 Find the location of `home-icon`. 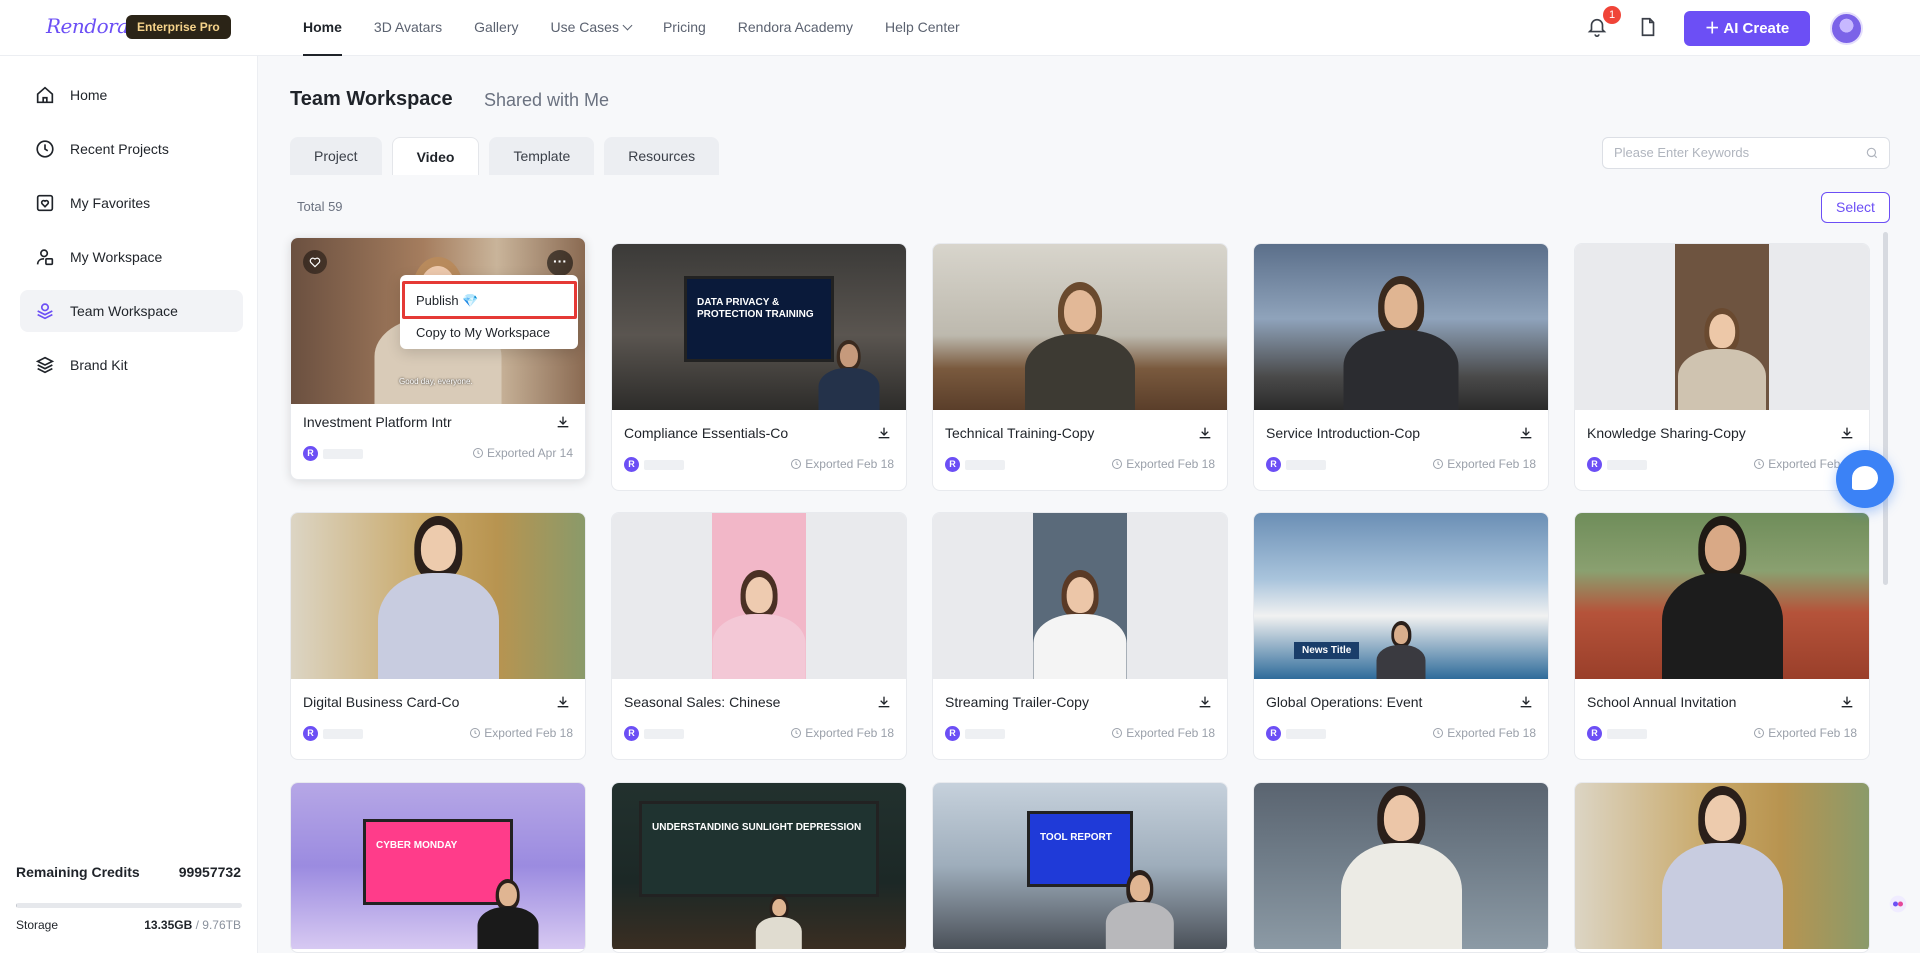

home-icon is located at coordinates (45, 95).